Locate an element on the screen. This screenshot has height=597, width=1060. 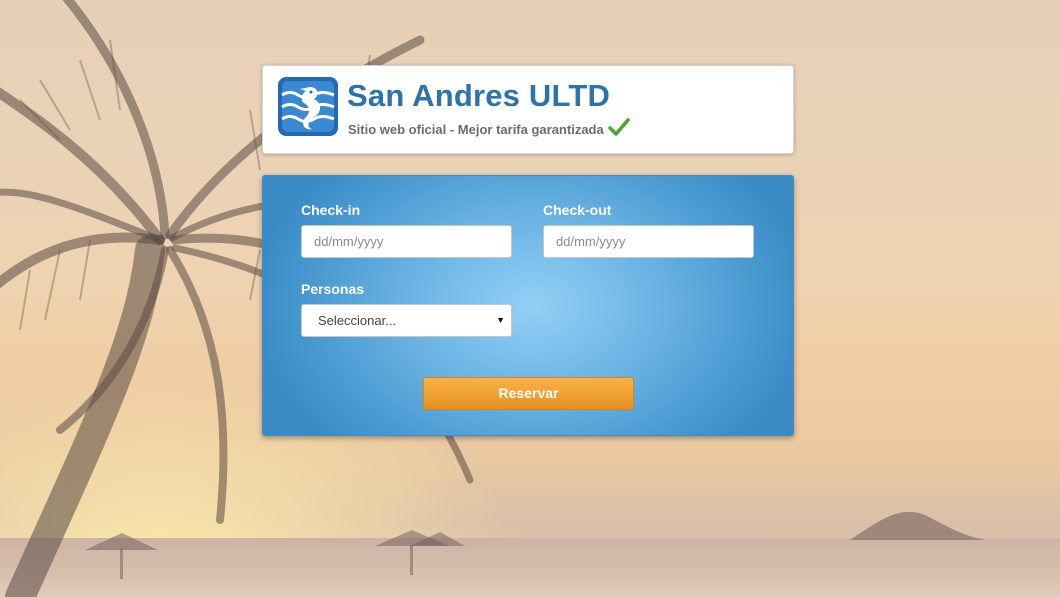
dropdown-arrow-icon: ▼ is located at coordinates (500, 320).